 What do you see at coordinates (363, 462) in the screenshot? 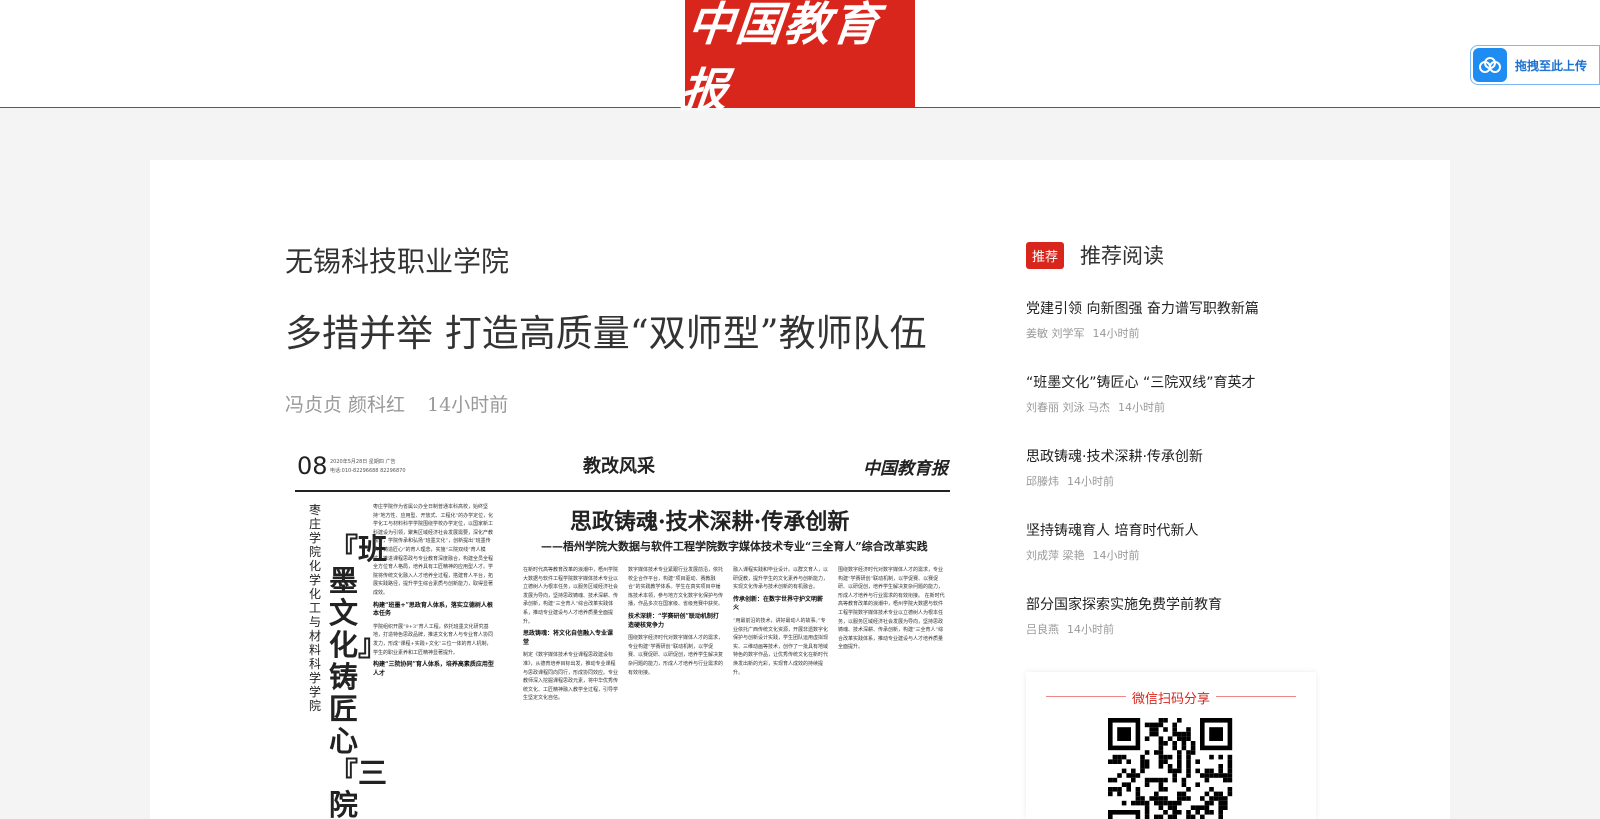
I see `paper-meta-date: 2020年5月28日 星期四 广告` at bounding box center [363, 462].